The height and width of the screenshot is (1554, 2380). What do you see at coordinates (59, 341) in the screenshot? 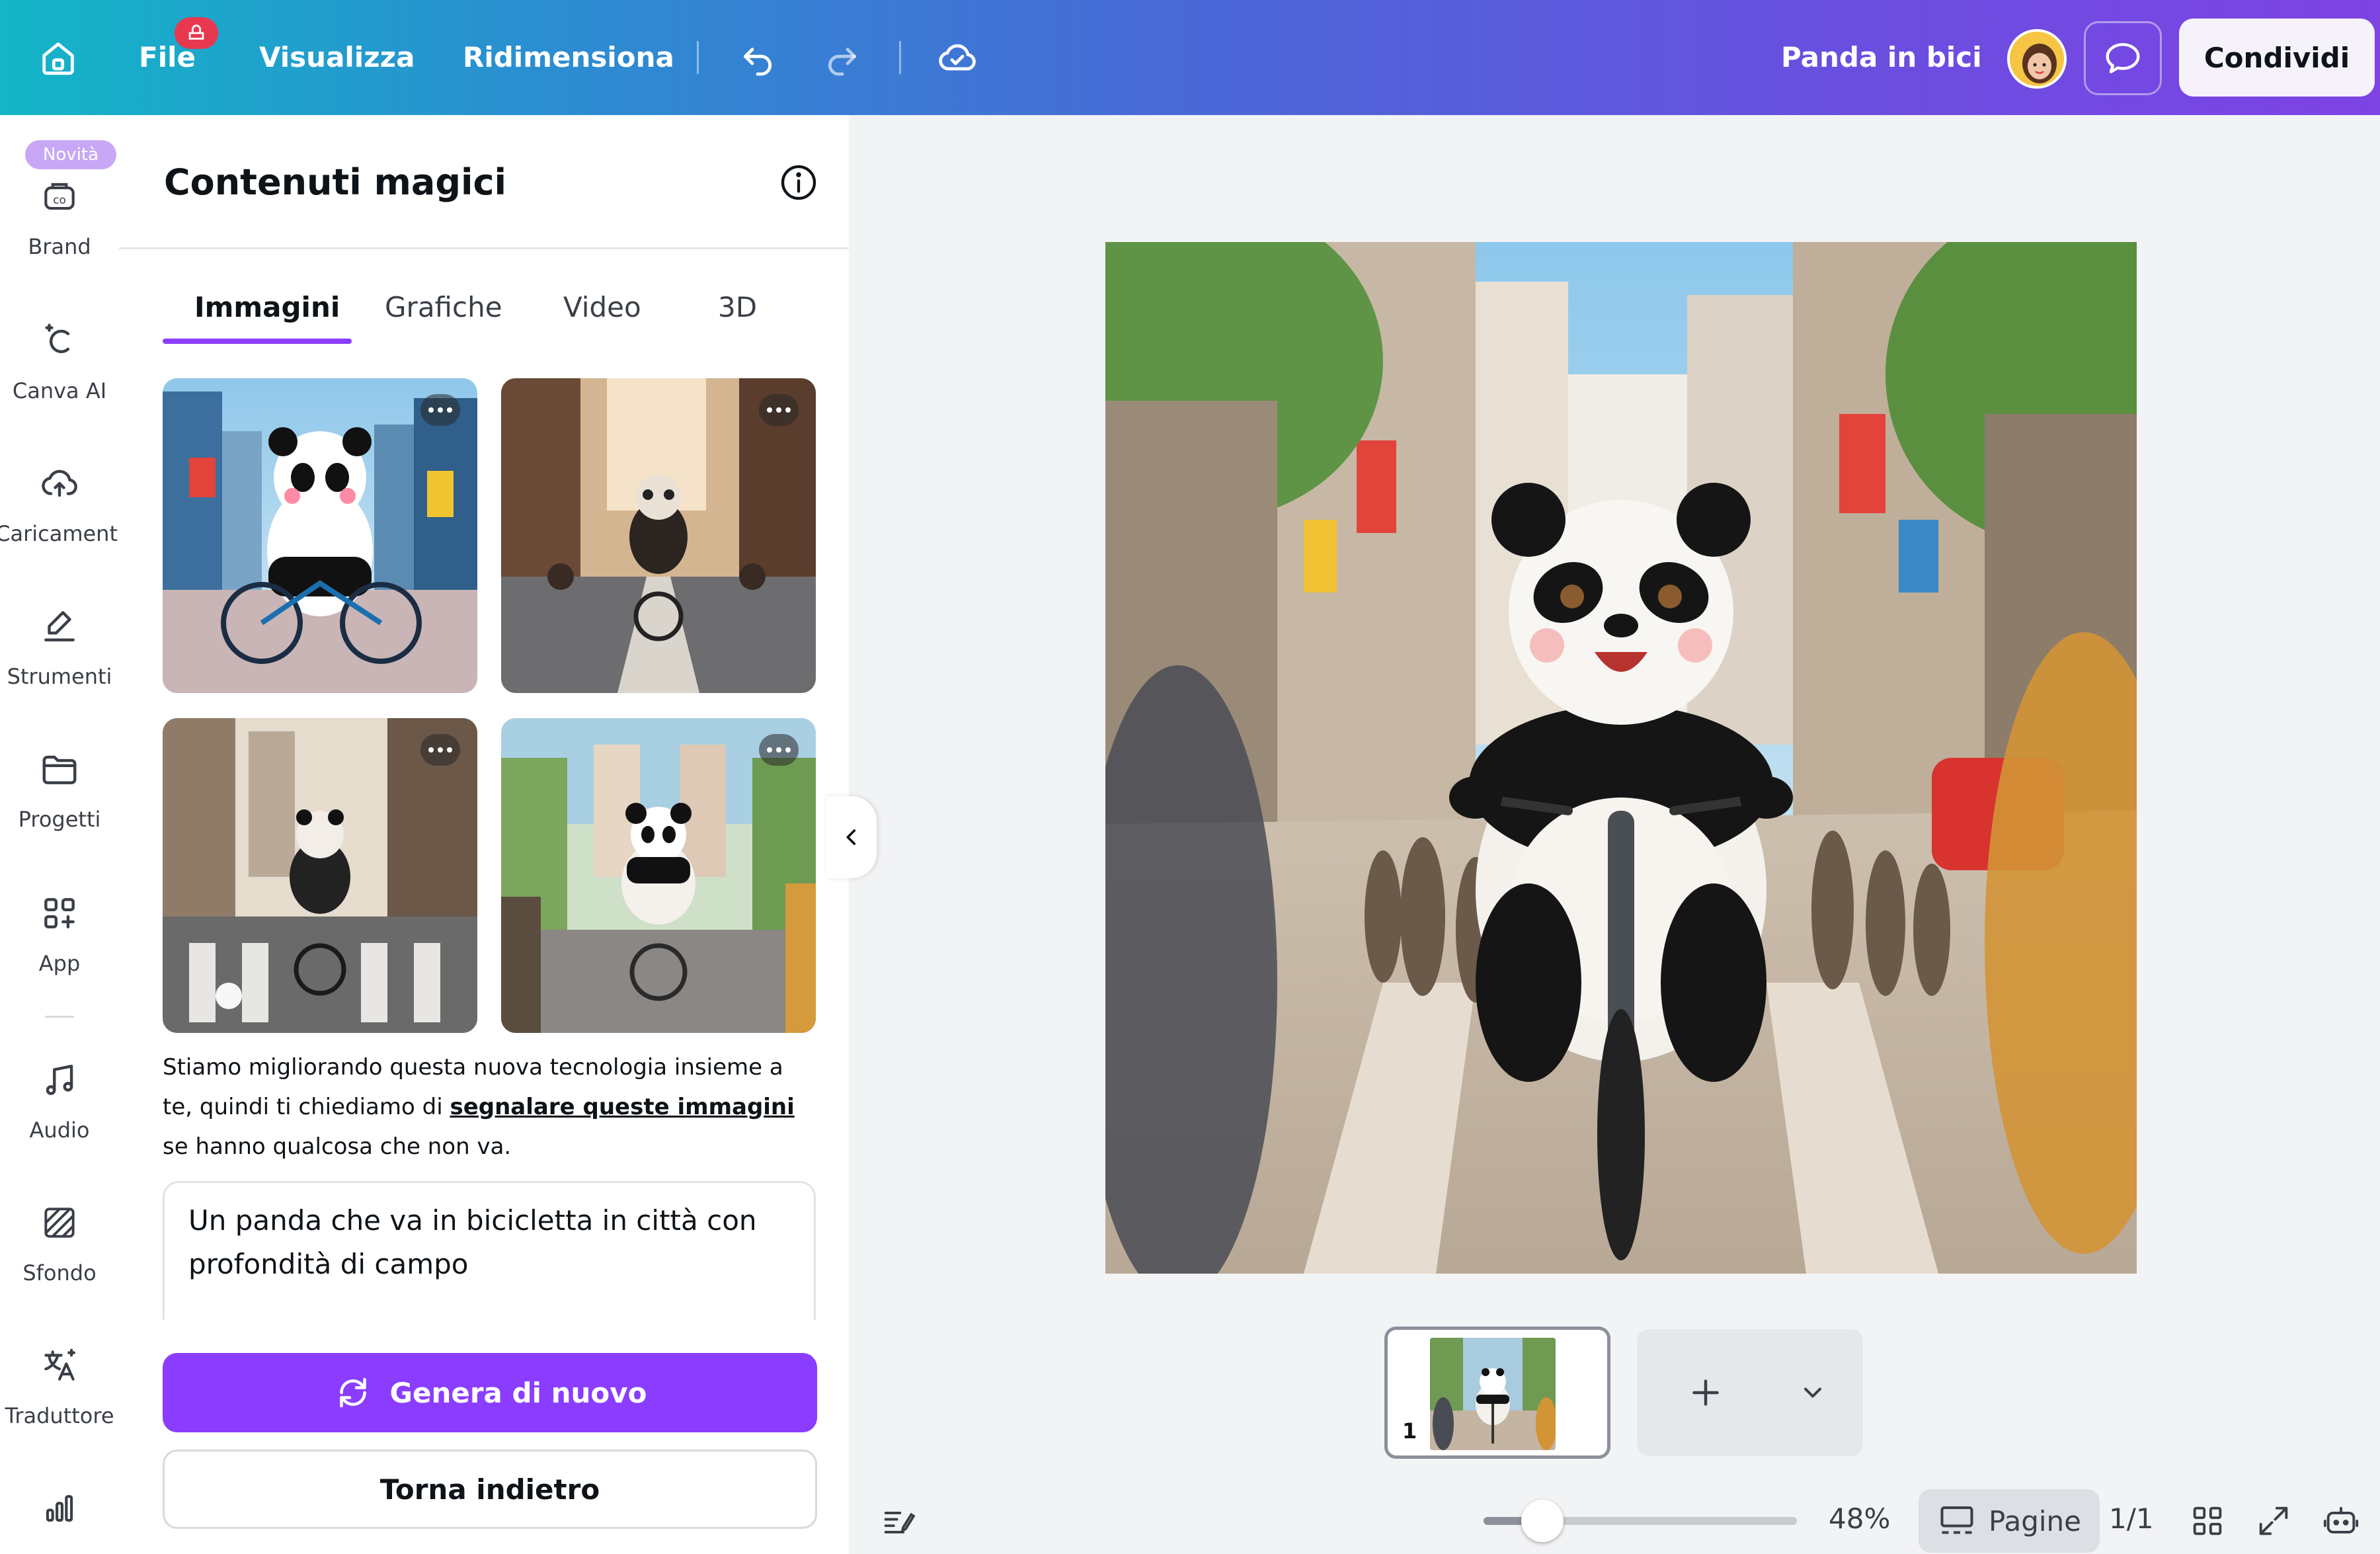
I see `canva-ai-icon` at bounding box center [59, 341].